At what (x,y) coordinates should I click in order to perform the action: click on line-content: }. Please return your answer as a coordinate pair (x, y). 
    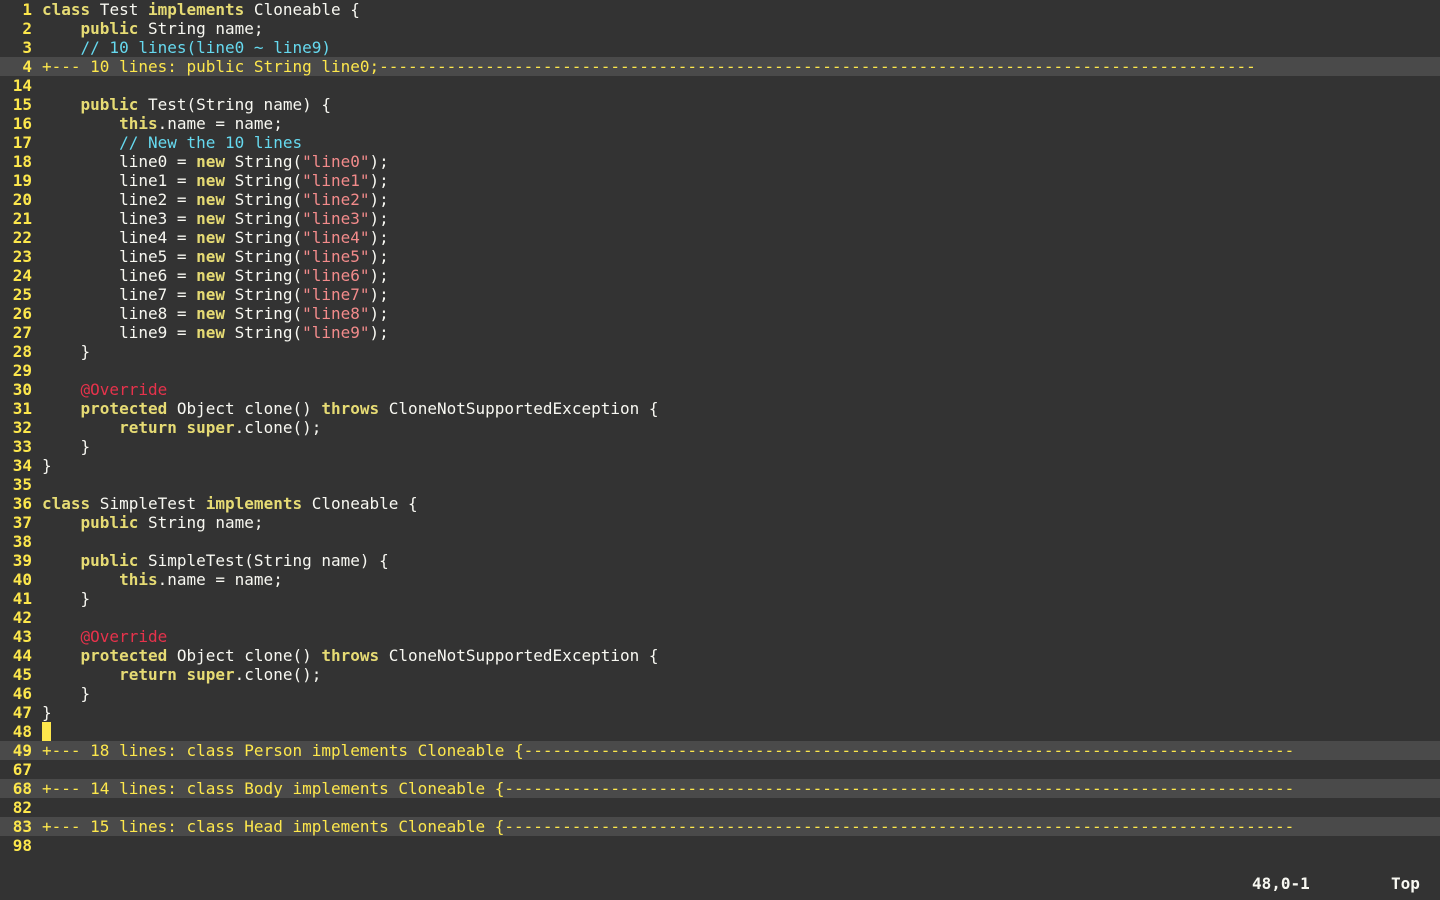
    Looking at the image, I should click on (741, 693).